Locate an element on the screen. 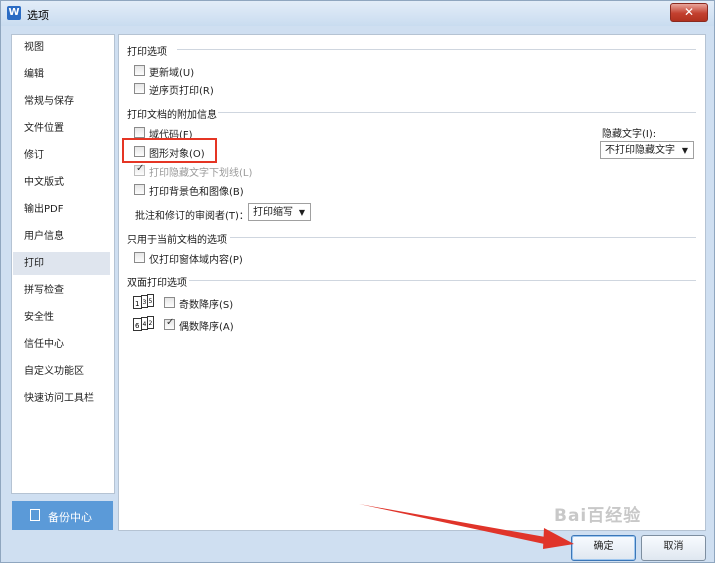 This screenshot has width=715, height=564. odd-reverse-checkbox is located at coordinates (169, 302).